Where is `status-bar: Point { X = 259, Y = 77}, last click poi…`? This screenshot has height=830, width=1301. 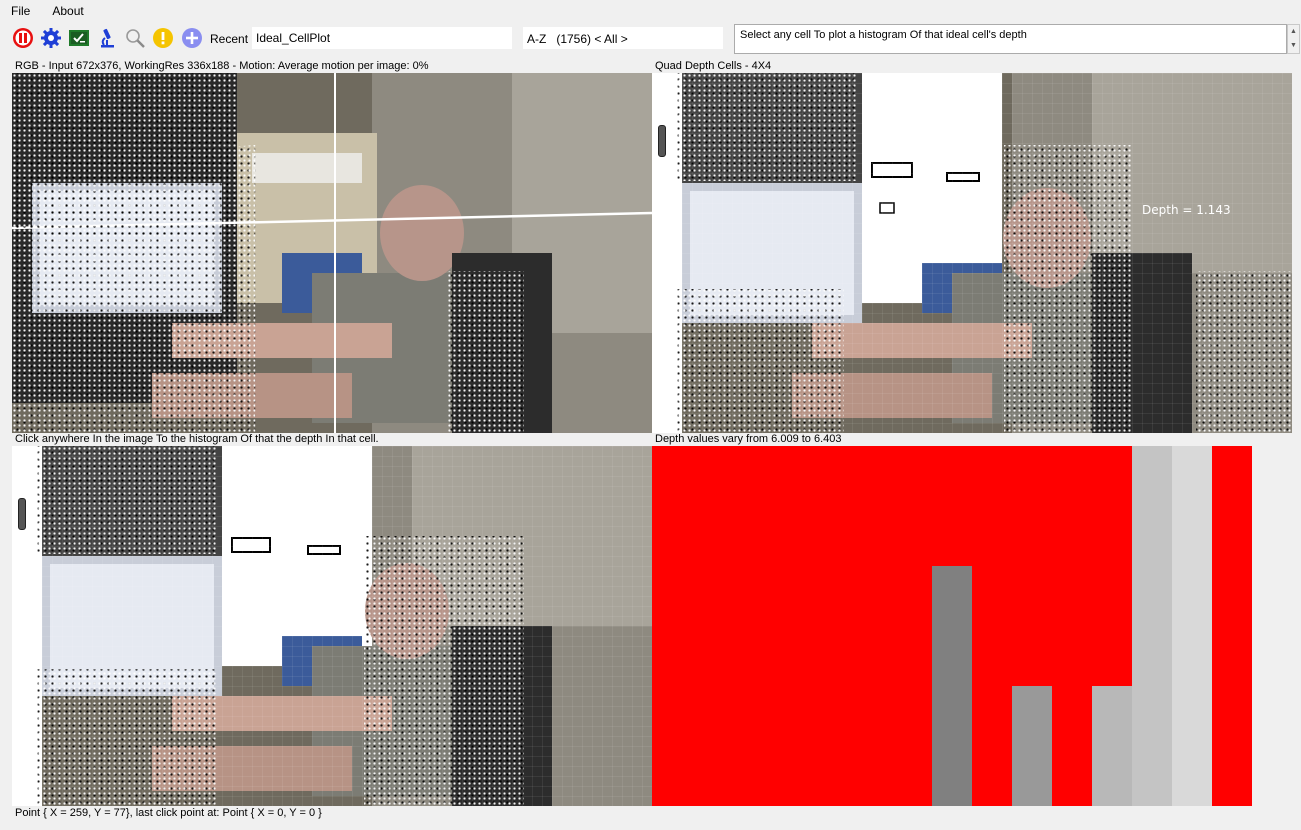 status-bar: Point { X = 259, Y = 77}, last click poi… is located at coordinates (168, 813).